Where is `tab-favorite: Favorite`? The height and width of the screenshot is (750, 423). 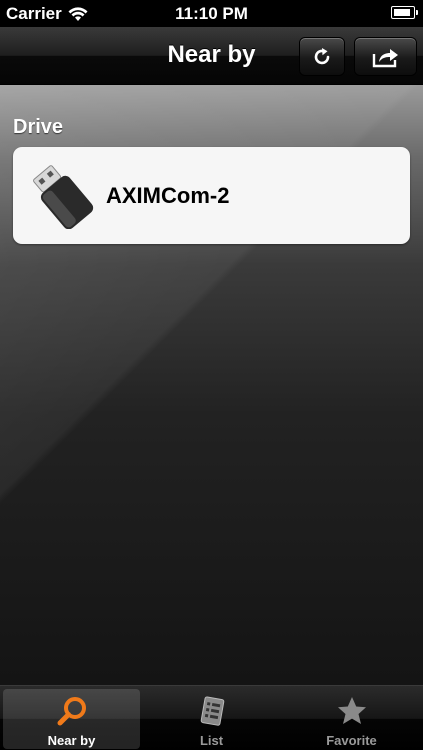
tab-favorite: Favorite is located at coordinates (351, 719).